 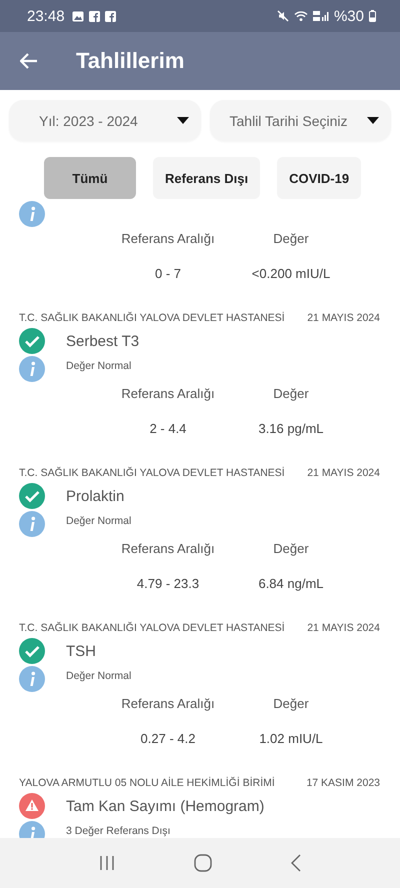 I want to click on result-value: 6.84 ng/mL, so click(x=291, y=583).